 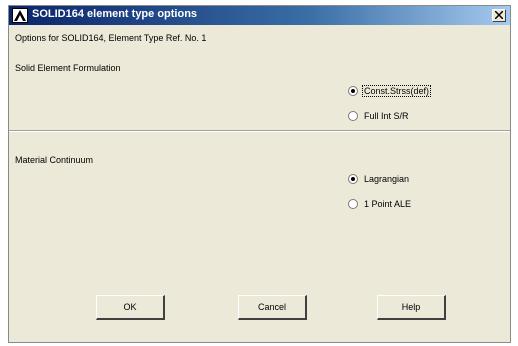 What do you see at coordinates (387, 179) in the screenshot?
I see `radio-label: Lagrangian` at bounding box center [387, 179].